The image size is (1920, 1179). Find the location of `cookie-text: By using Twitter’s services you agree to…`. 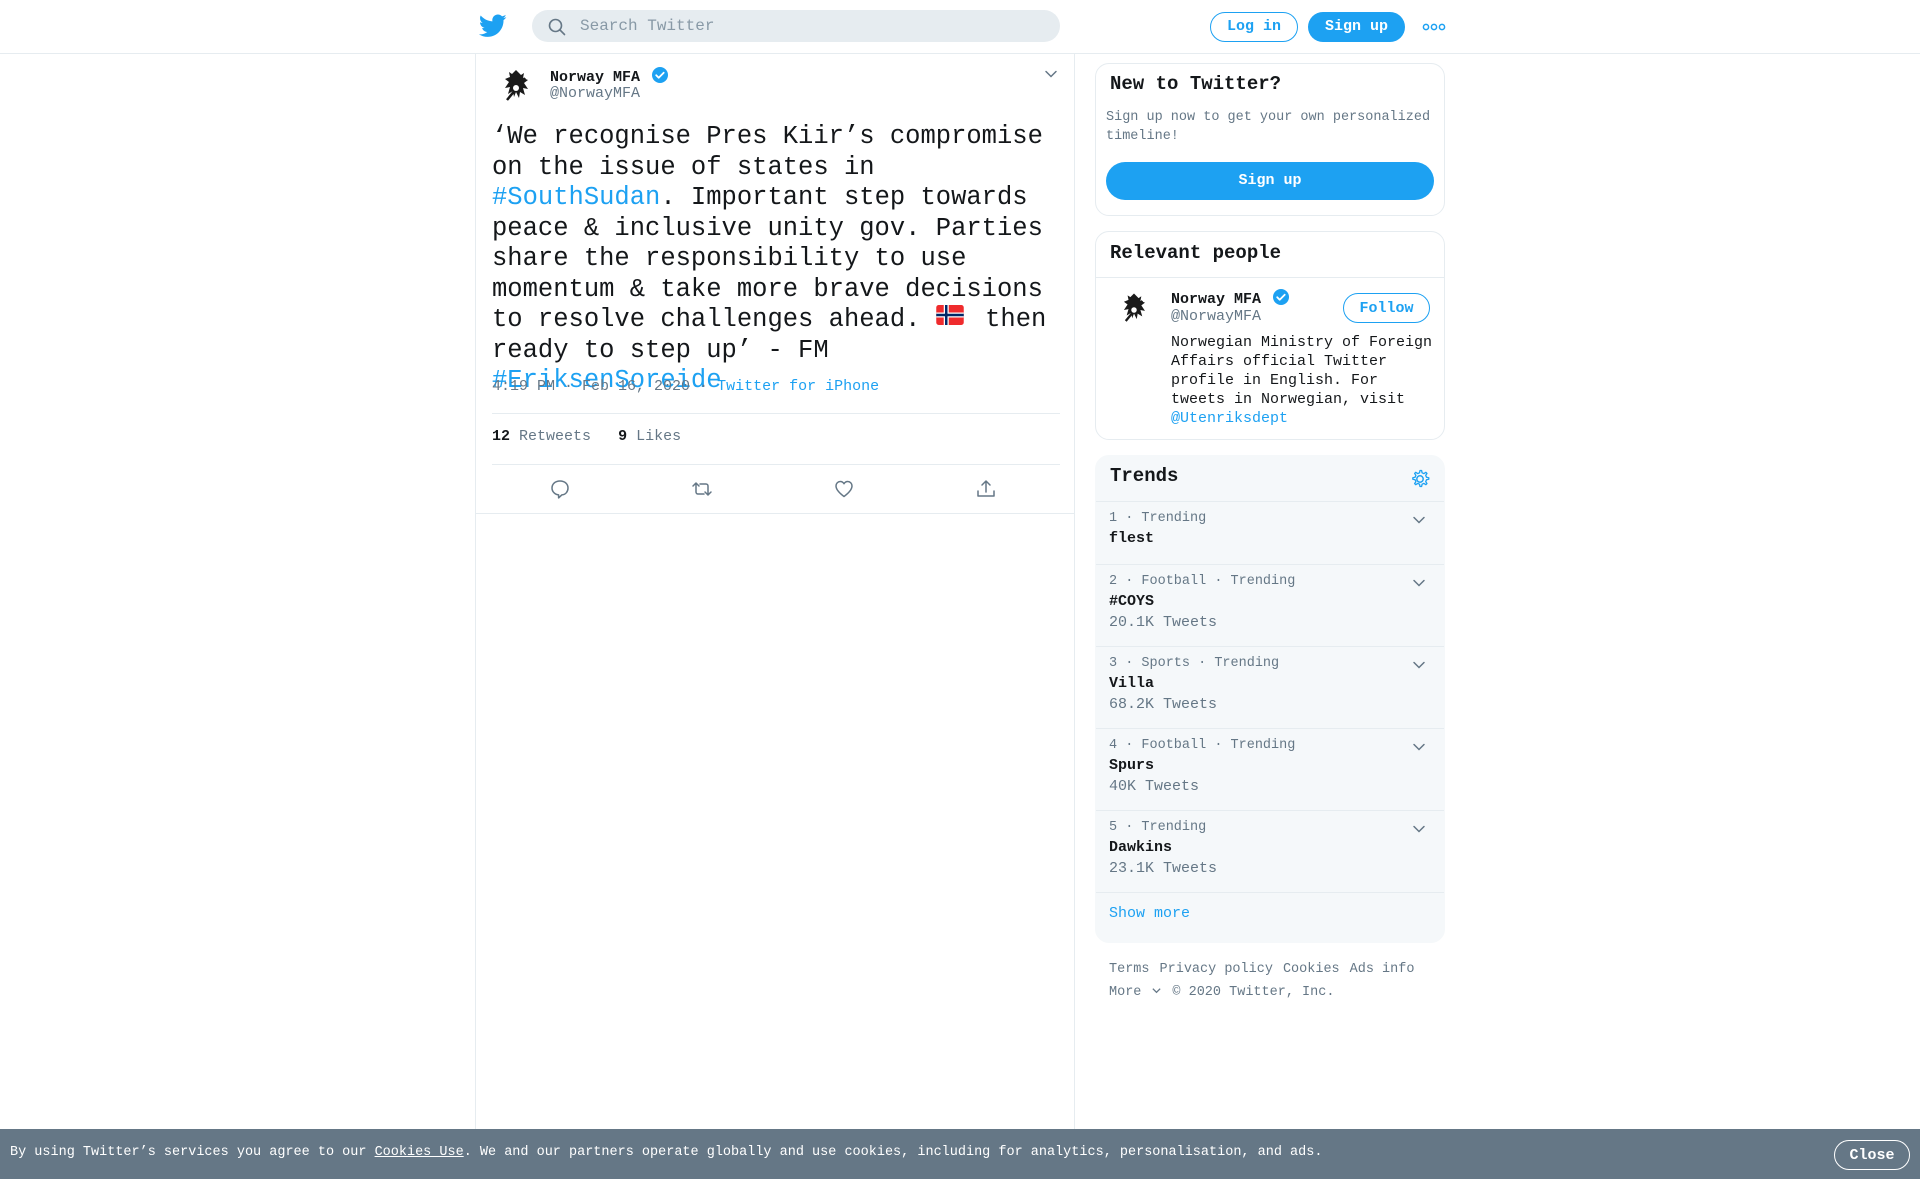

cookie-text: By using Twitter’s services you agree to… is located at coordinates (666, 1152).